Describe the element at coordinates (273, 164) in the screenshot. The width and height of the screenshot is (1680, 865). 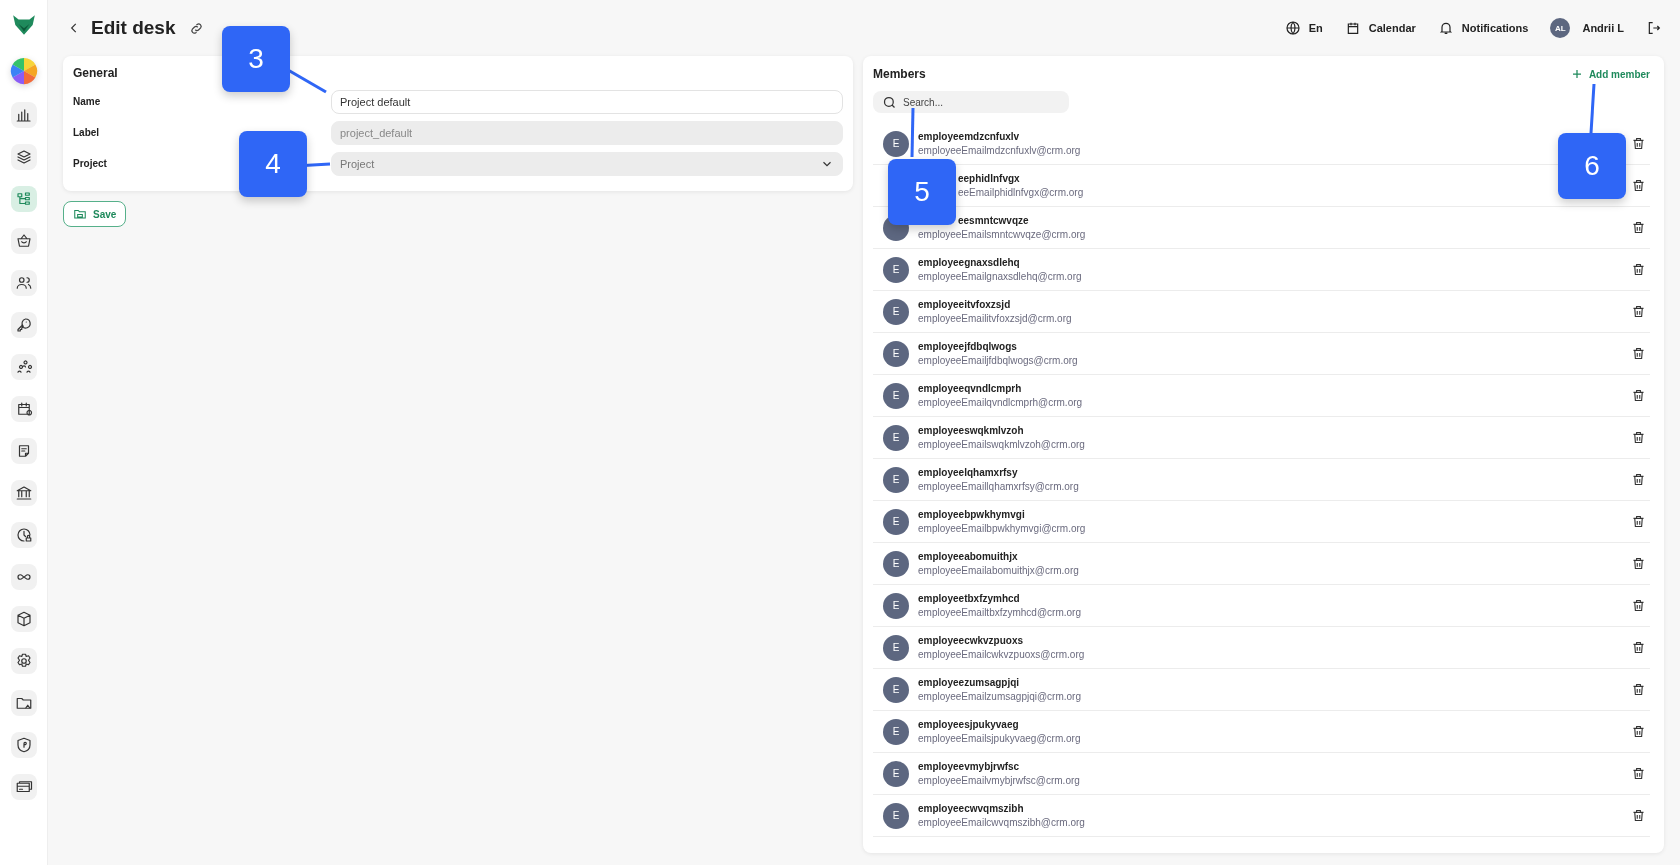
I see `callout-badge: 4` at that location.